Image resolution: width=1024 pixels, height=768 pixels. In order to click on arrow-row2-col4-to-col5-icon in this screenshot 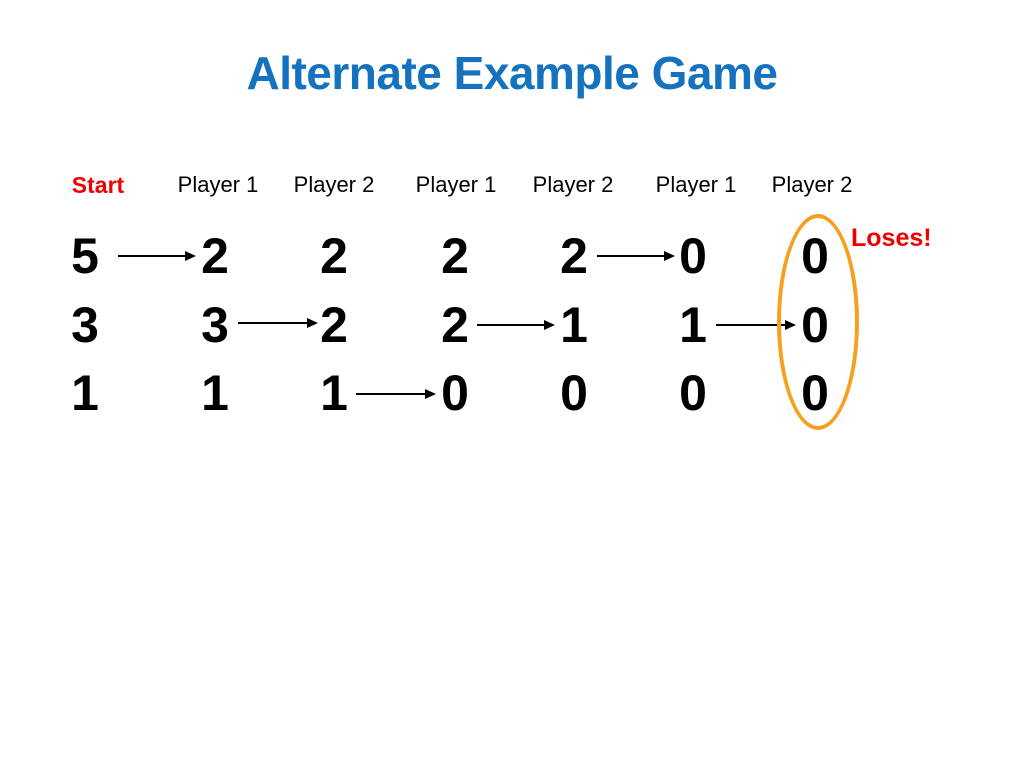, I will do `click(516, 325)`.